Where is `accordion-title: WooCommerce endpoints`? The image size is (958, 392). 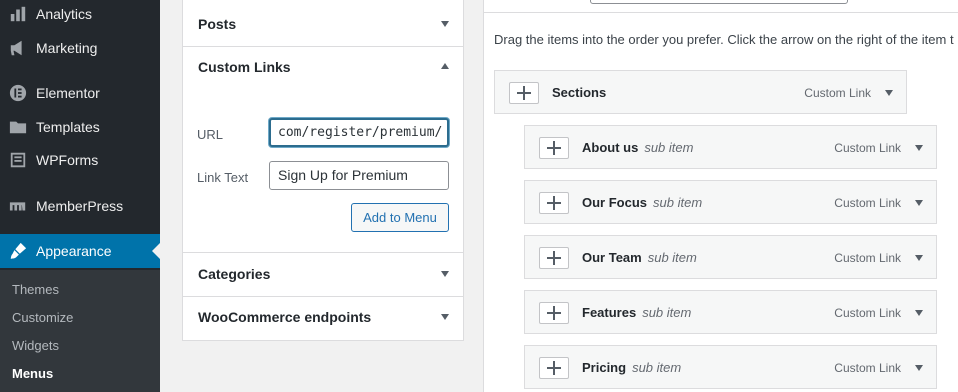
accordion-title: WooCommerce endpoints is located at coordinates (285, 317).